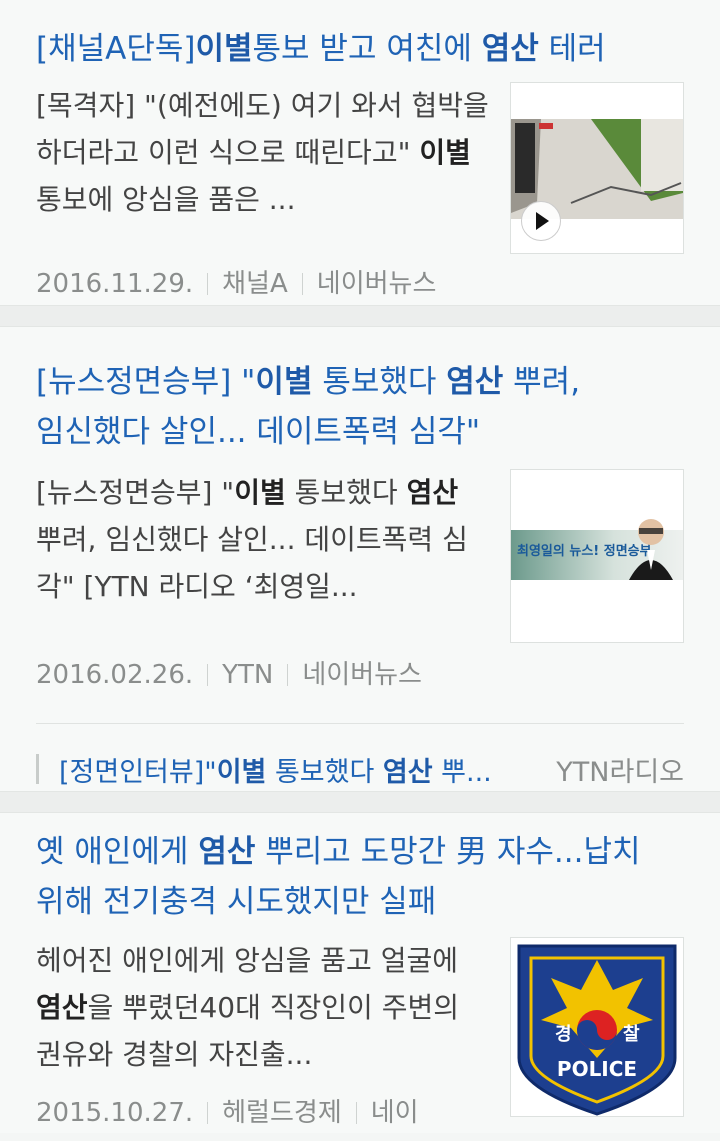  I want to click on article-source: 채널A, so click(255, 284).